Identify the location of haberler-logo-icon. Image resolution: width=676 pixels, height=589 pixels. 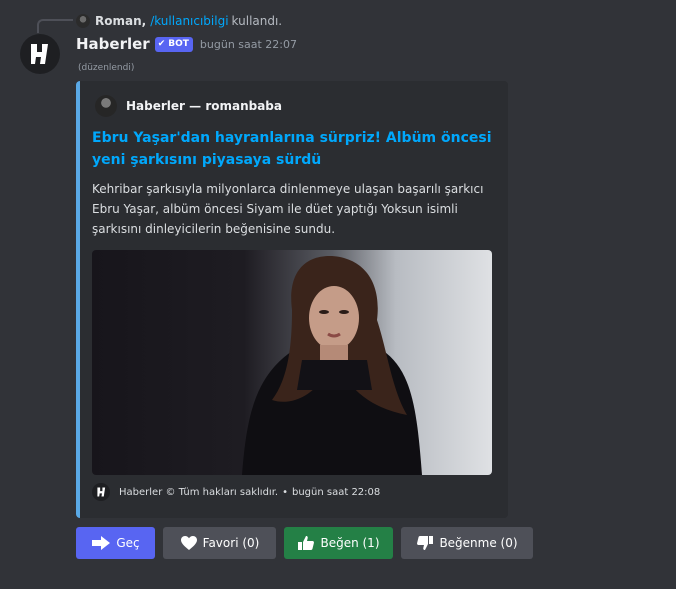
(39, 54).